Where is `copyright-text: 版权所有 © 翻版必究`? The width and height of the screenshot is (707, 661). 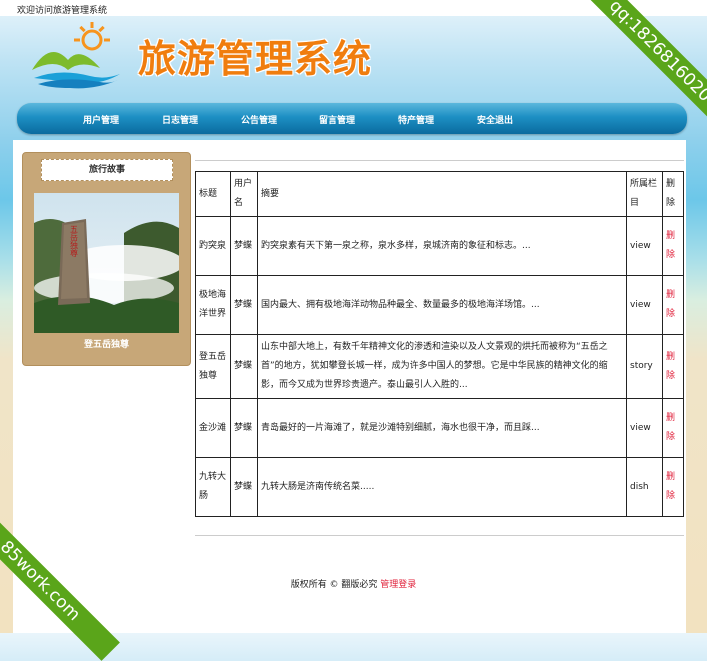 copyright-text: 版权所有 © 翻版必究 is located at coordinates (334, 585).